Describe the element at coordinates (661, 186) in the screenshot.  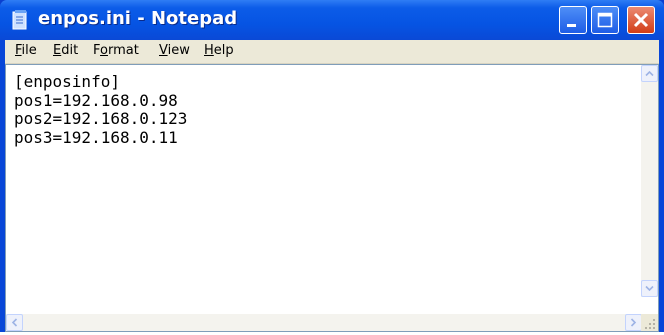
I see `window-frame-right` at that location.